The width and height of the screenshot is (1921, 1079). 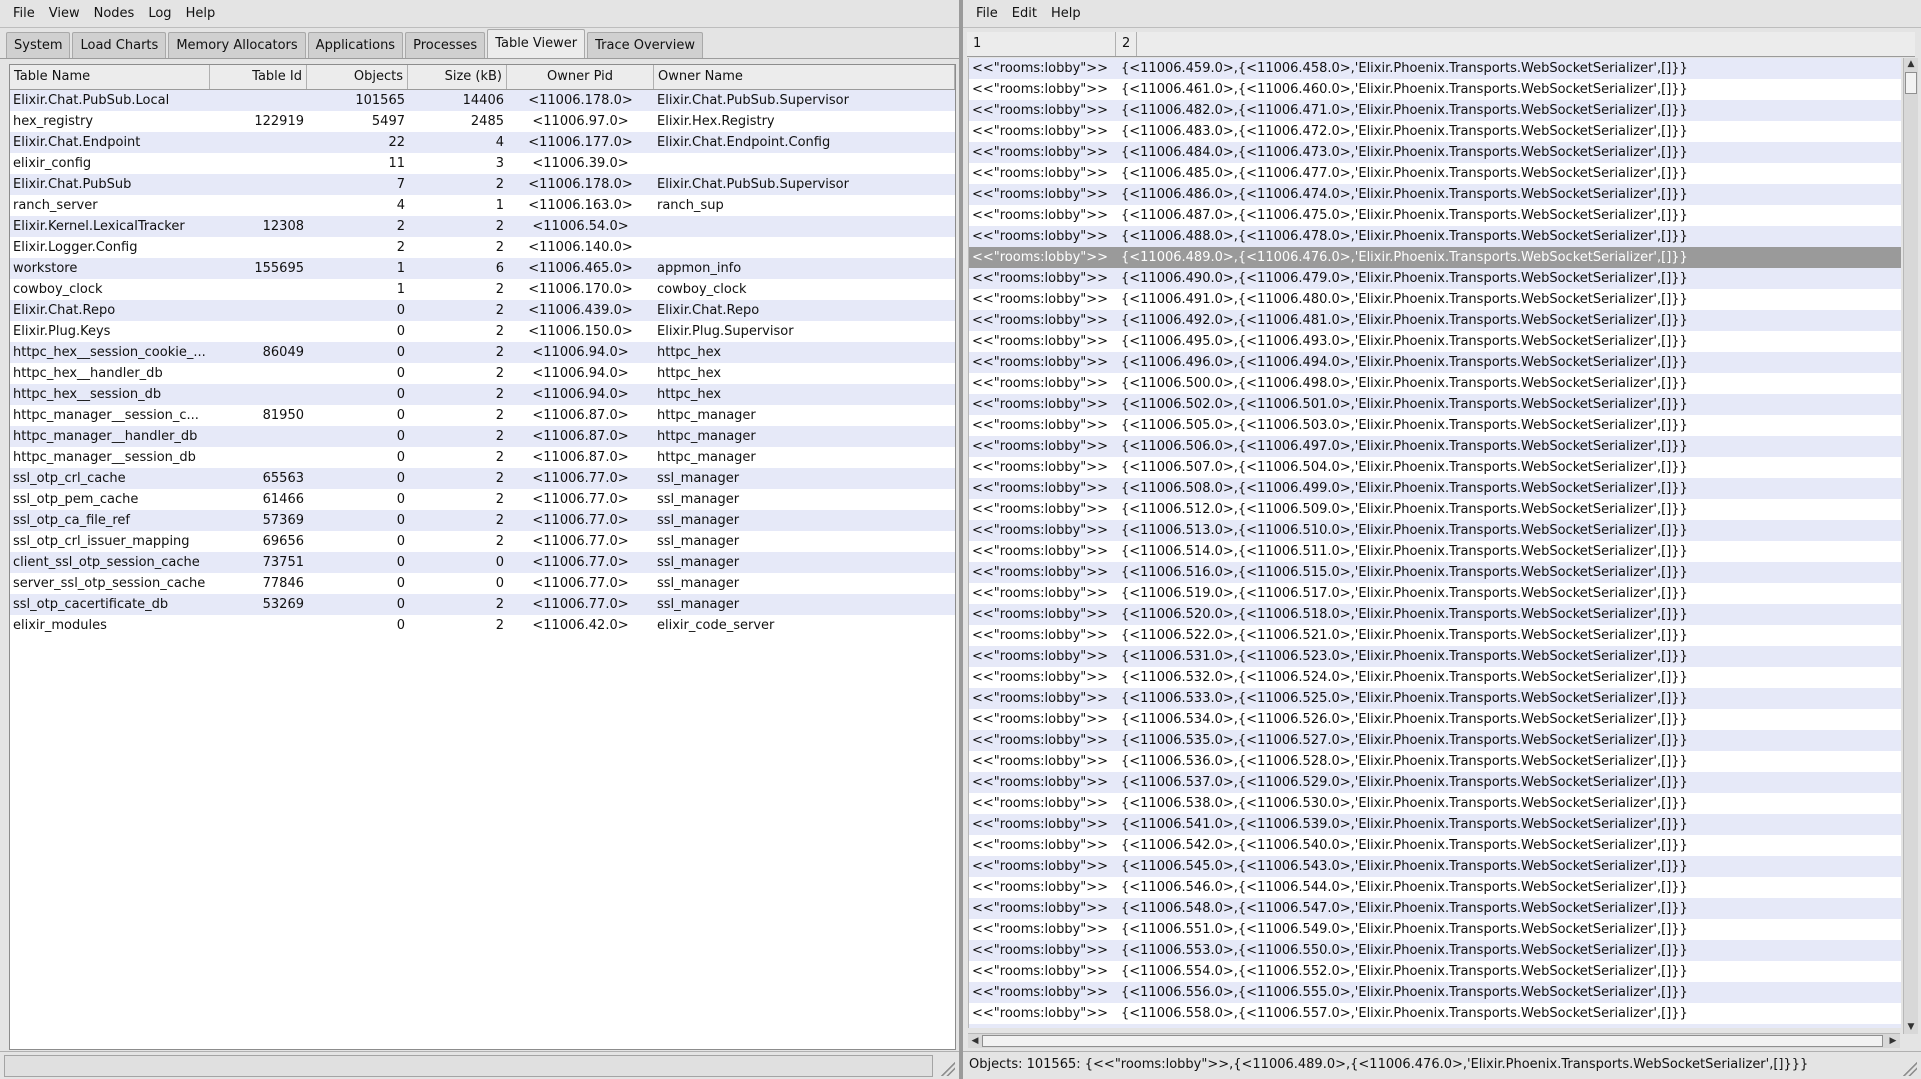 What do you see at coordinates (645, 45) in the screenshot?
I see `tab-trace-overview: Trace Overview` at bounding box center [645, 45].